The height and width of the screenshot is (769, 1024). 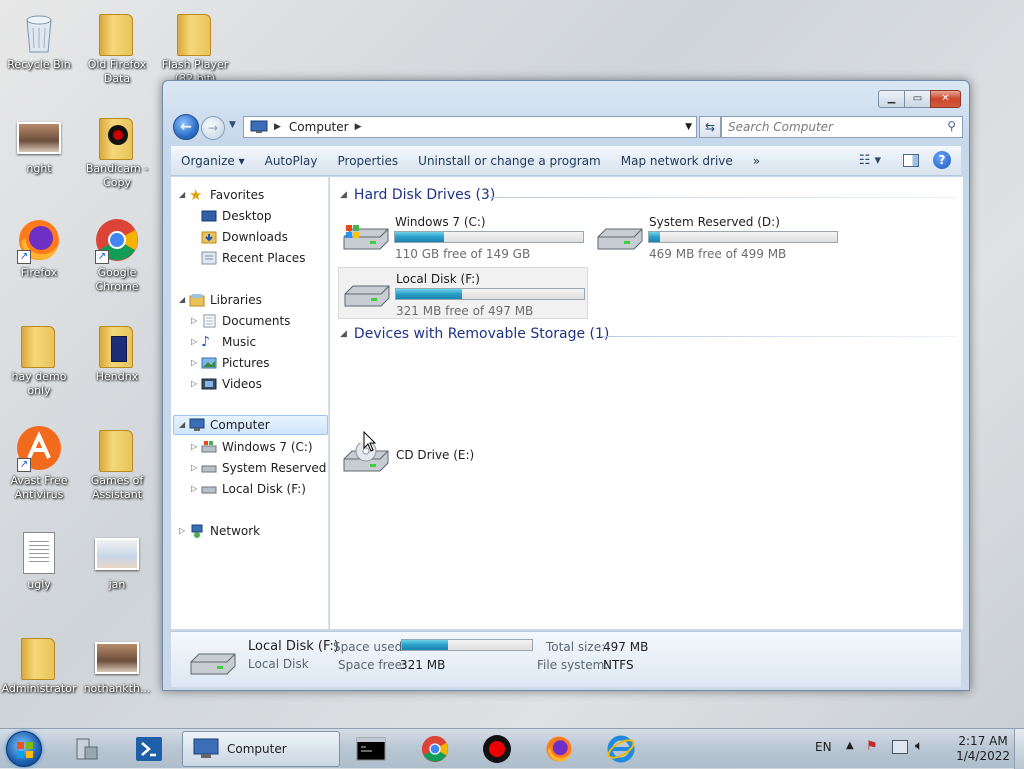 I want to click on folder-icon, so click(x=117, y=448).